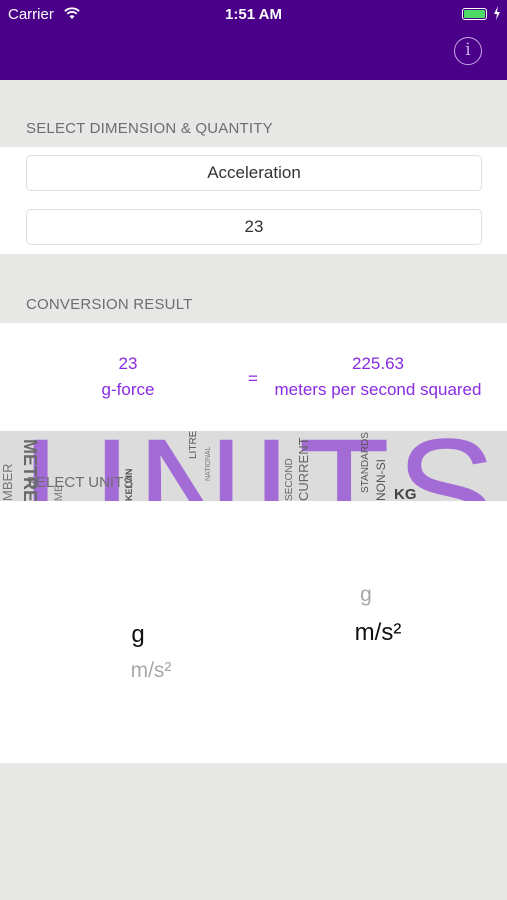 The width and height of the screenshot is (507, 900). What do you see at coordinates (149, 128) in the screenshot?
I see `dimension-section-header: SELECT DIMENSION & QUANTITY` at bounding box center [149, 128].